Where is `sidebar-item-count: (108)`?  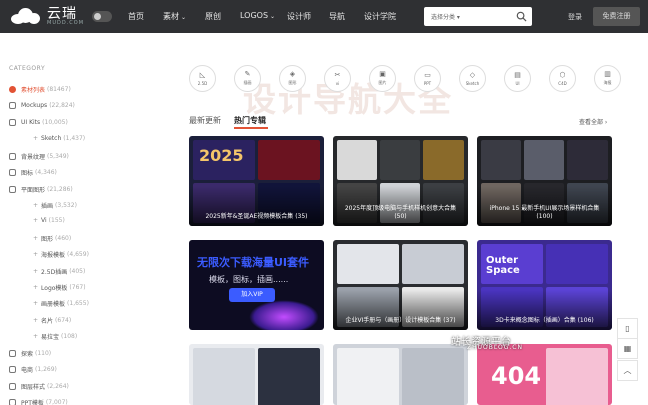 sidebar-item-count: (108) is located at coordinates (69, 336).